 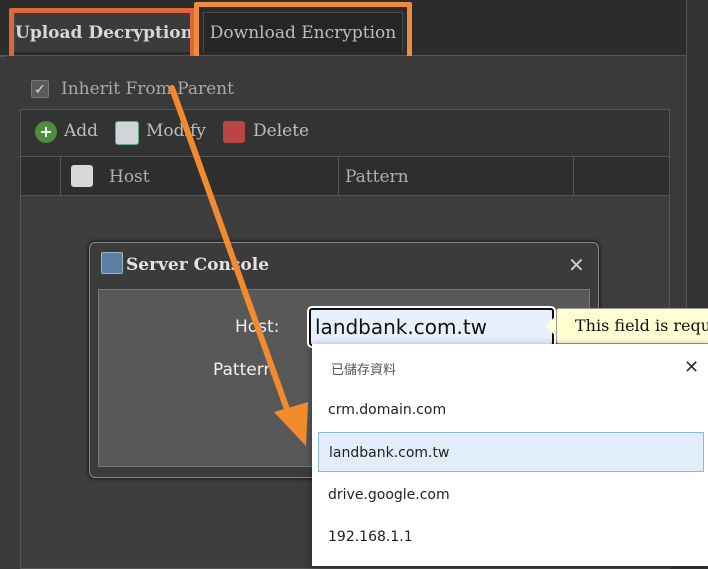 What do you see at coordinates (129, 177) in the screenshot?
I see `column-header-host: Host` at bounding box center [129, 177].